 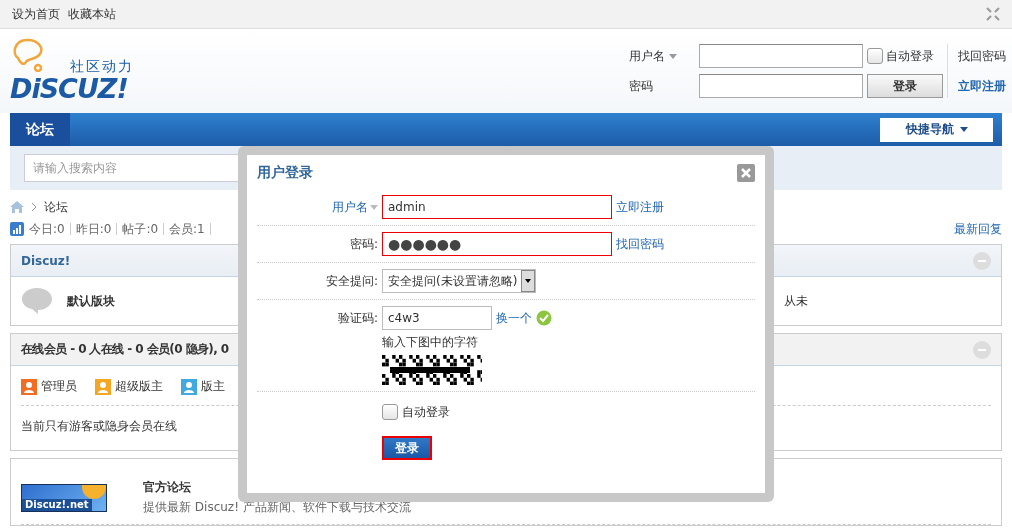 What do you see at coordinates (459, 281) in the screenshot?
I see `security-question-select: 安全提问(未设置请忽略)` at bounding box center [459, 281].